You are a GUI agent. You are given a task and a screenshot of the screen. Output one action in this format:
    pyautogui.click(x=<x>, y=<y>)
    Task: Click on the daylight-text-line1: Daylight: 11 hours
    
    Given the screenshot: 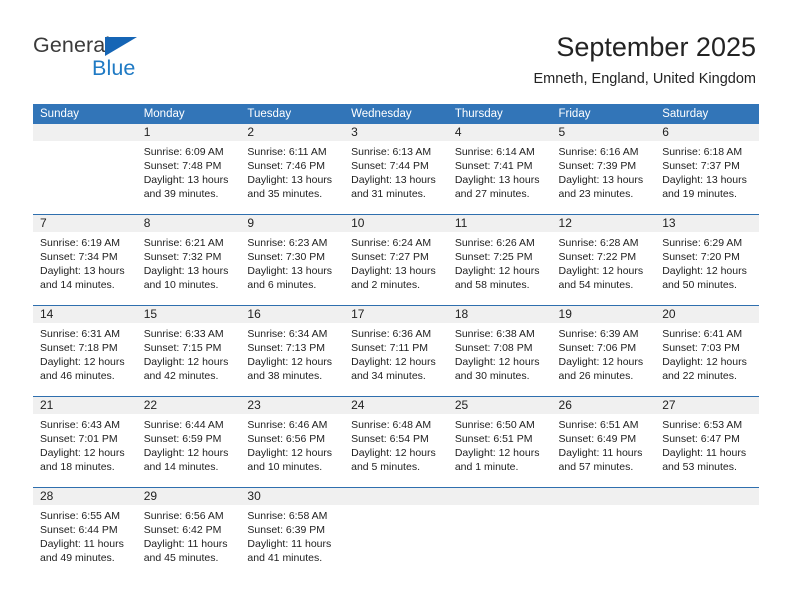 What is the action you would take?
    pyautogui.click(x=185, y=544)
    